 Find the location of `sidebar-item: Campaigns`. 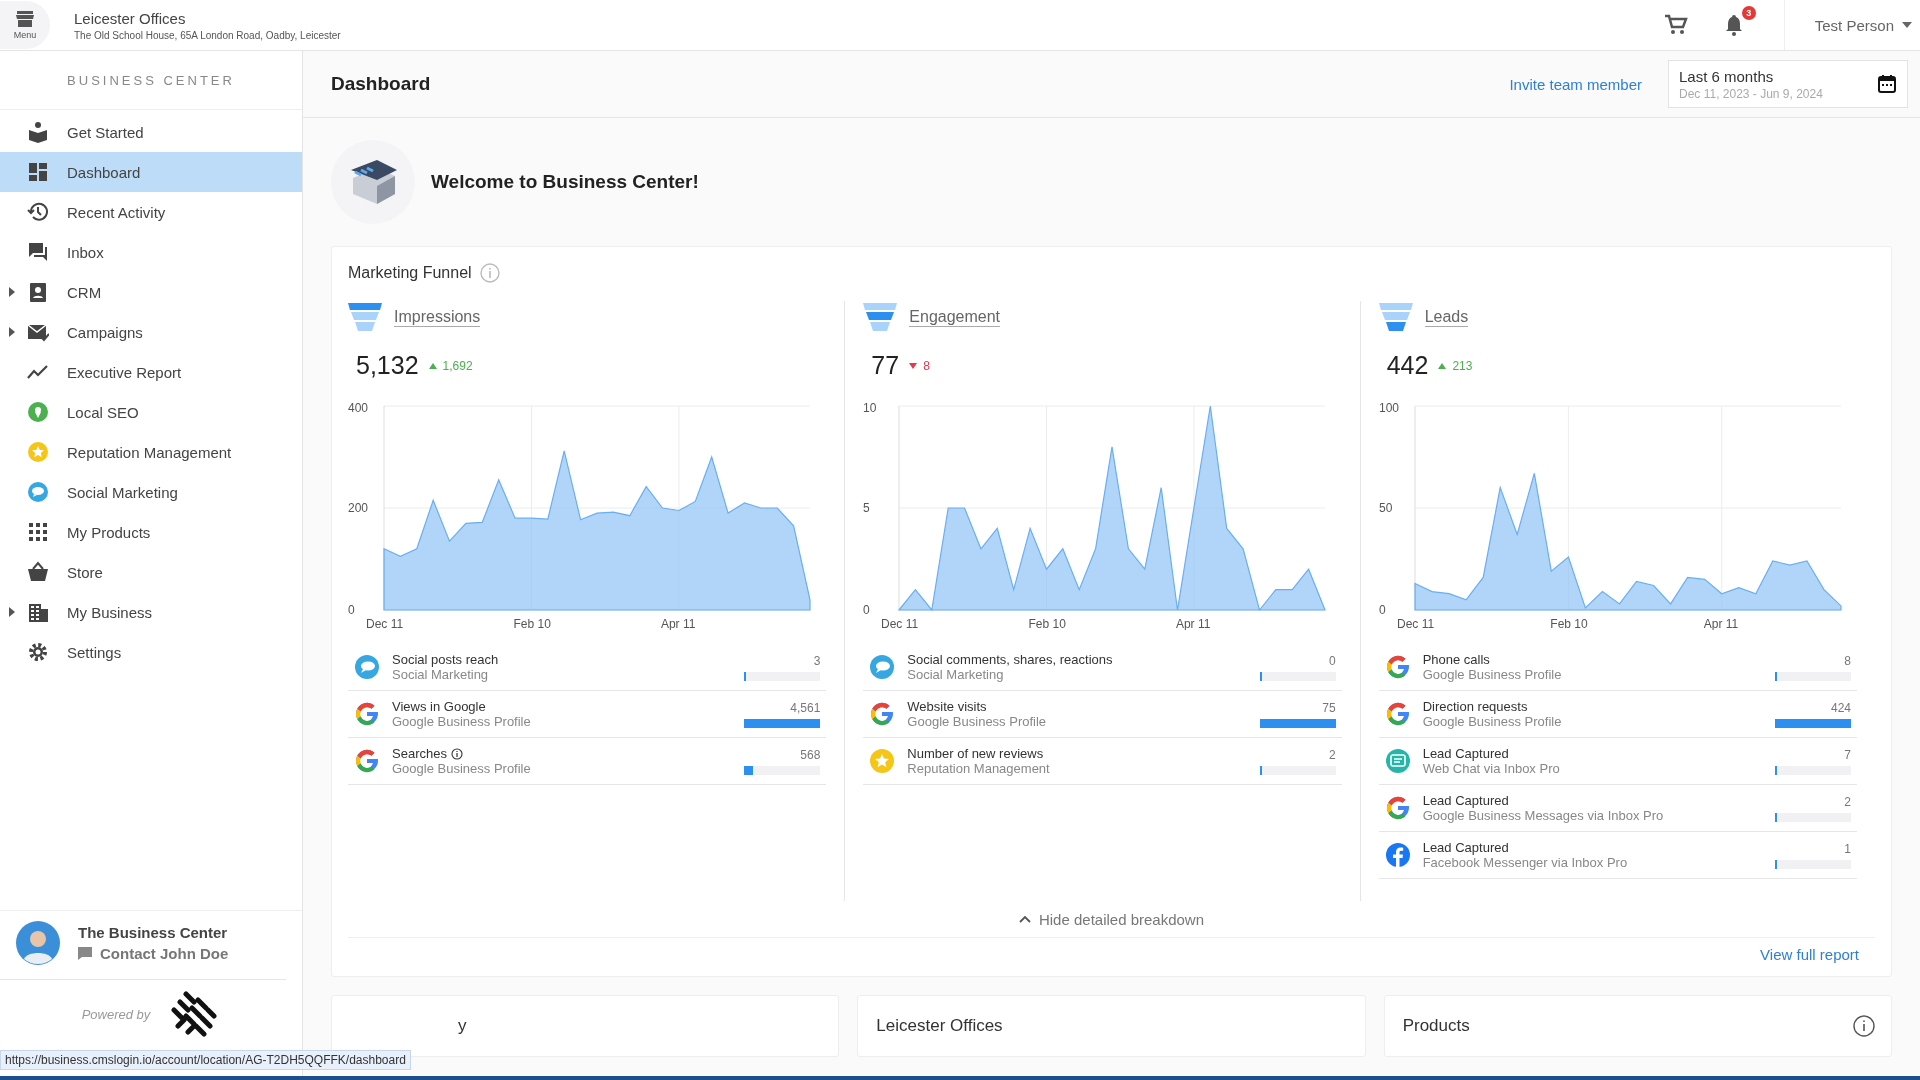

sidebar-item: Campaigns is located at coordinates (151, 332).